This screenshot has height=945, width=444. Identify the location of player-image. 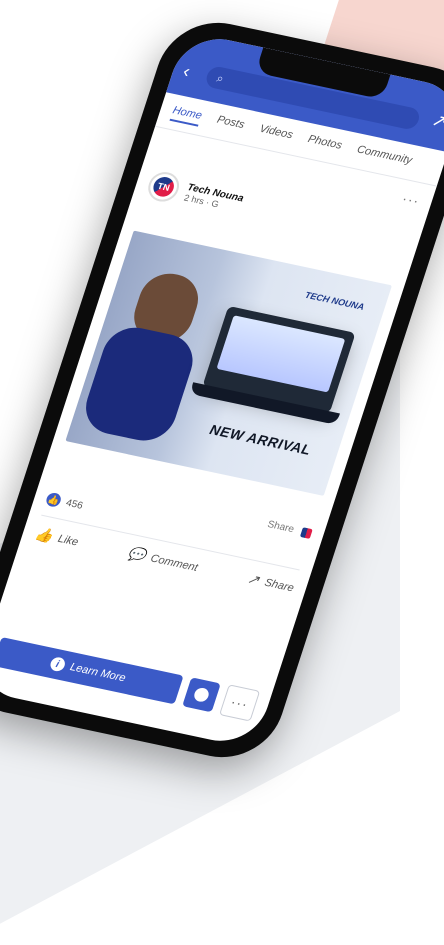
(148, 356).